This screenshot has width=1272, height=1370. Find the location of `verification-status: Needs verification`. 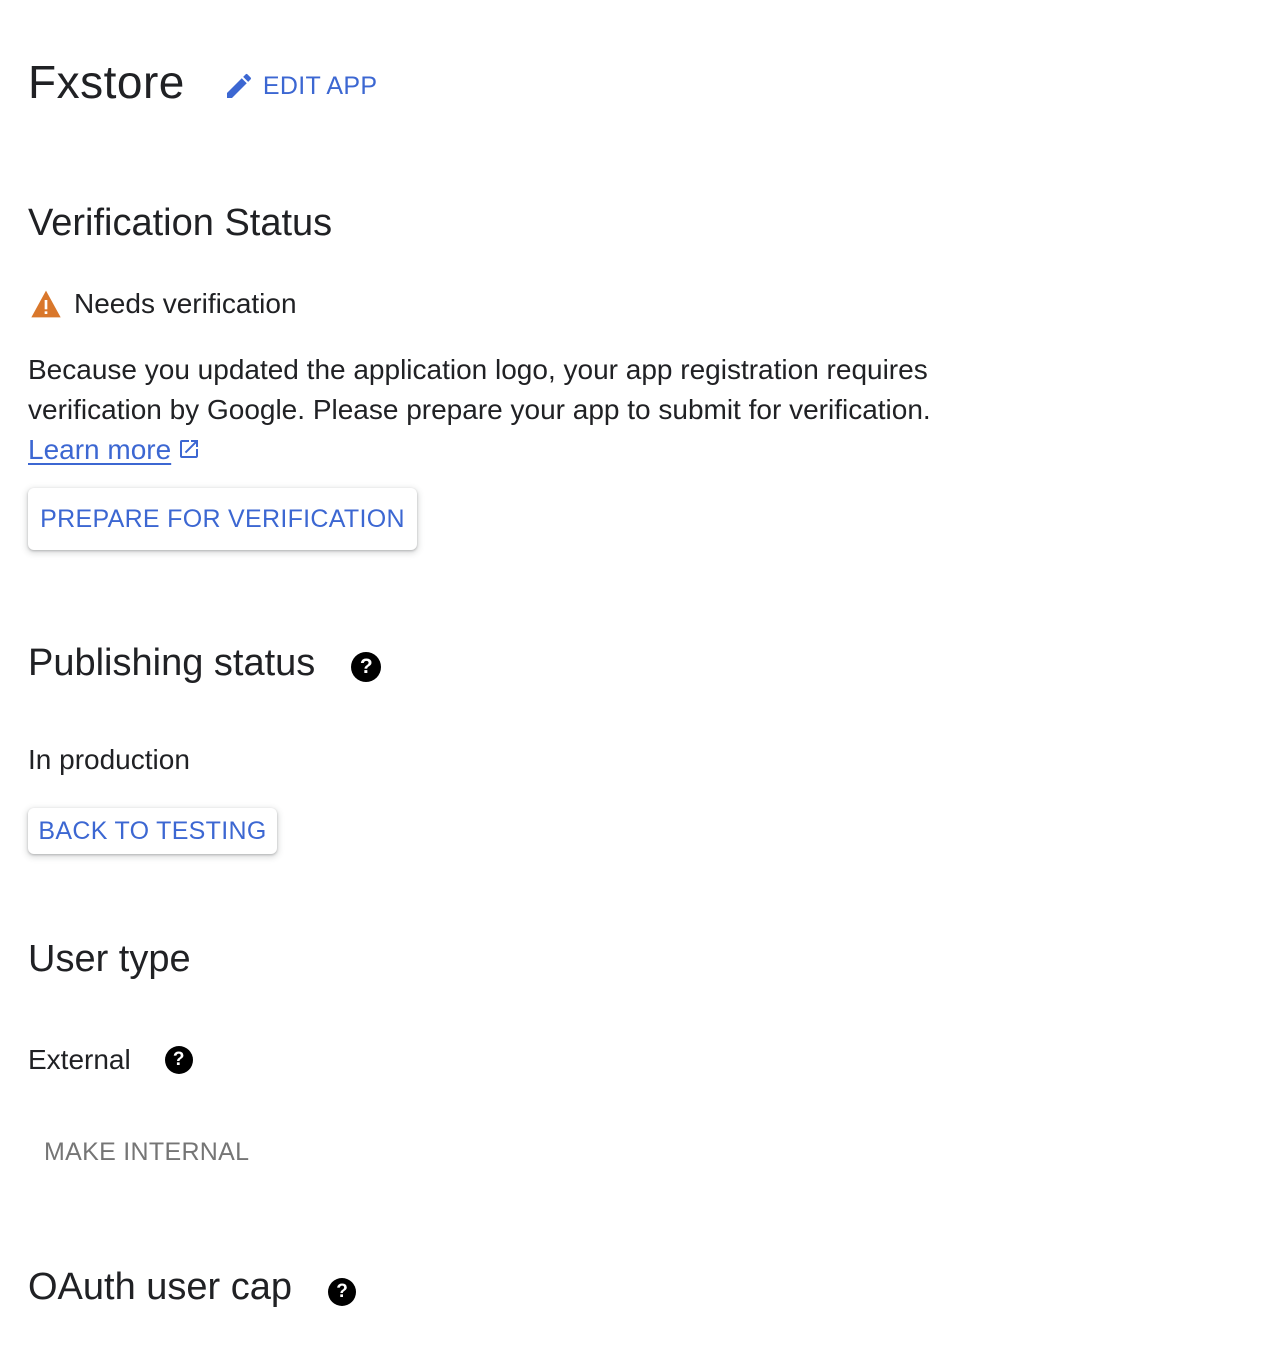

verification-status: Needs verification is located at coordinates (163, 304).